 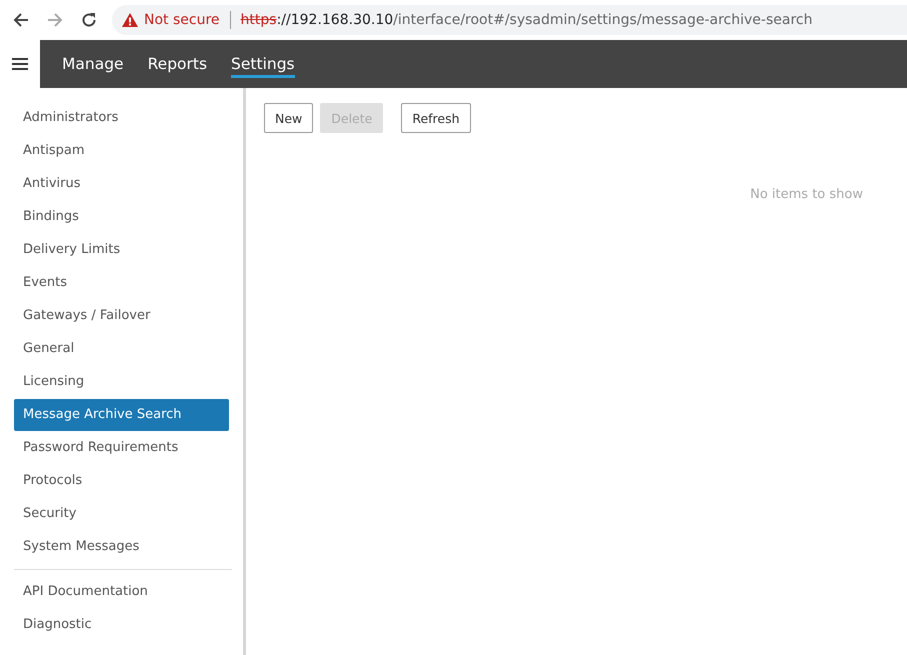 What do you see at coordinates (121, 151) in the screenshot?
I see `sidebar-item: Antispam` at bounding box center [121, 151].